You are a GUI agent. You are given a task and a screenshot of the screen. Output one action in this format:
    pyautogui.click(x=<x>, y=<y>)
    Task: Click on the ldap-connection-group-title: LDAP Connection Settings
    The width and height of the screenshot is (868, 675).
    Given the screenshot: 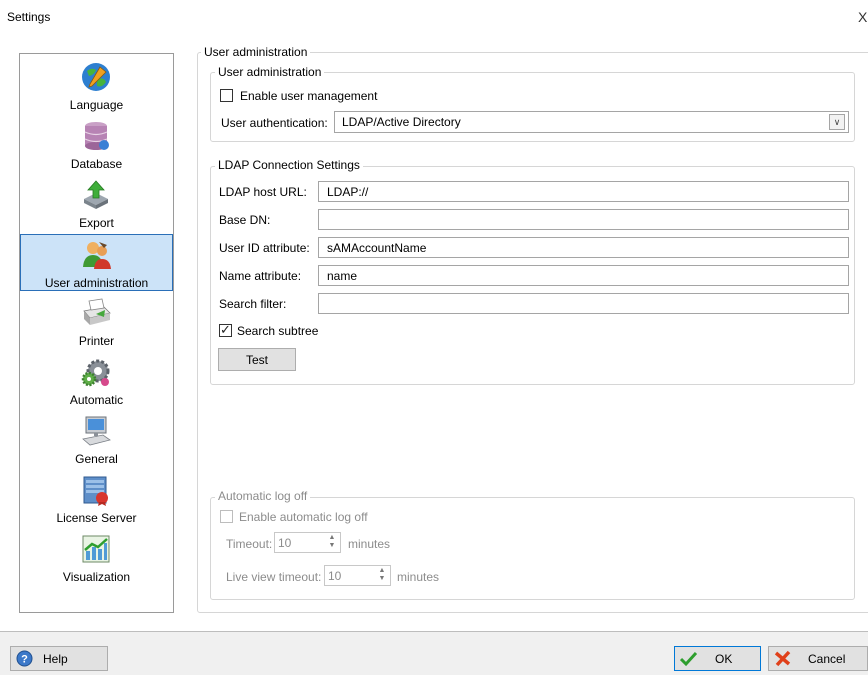 What is the action you would take?
    pyautogui.click(x=289, y=165)
    